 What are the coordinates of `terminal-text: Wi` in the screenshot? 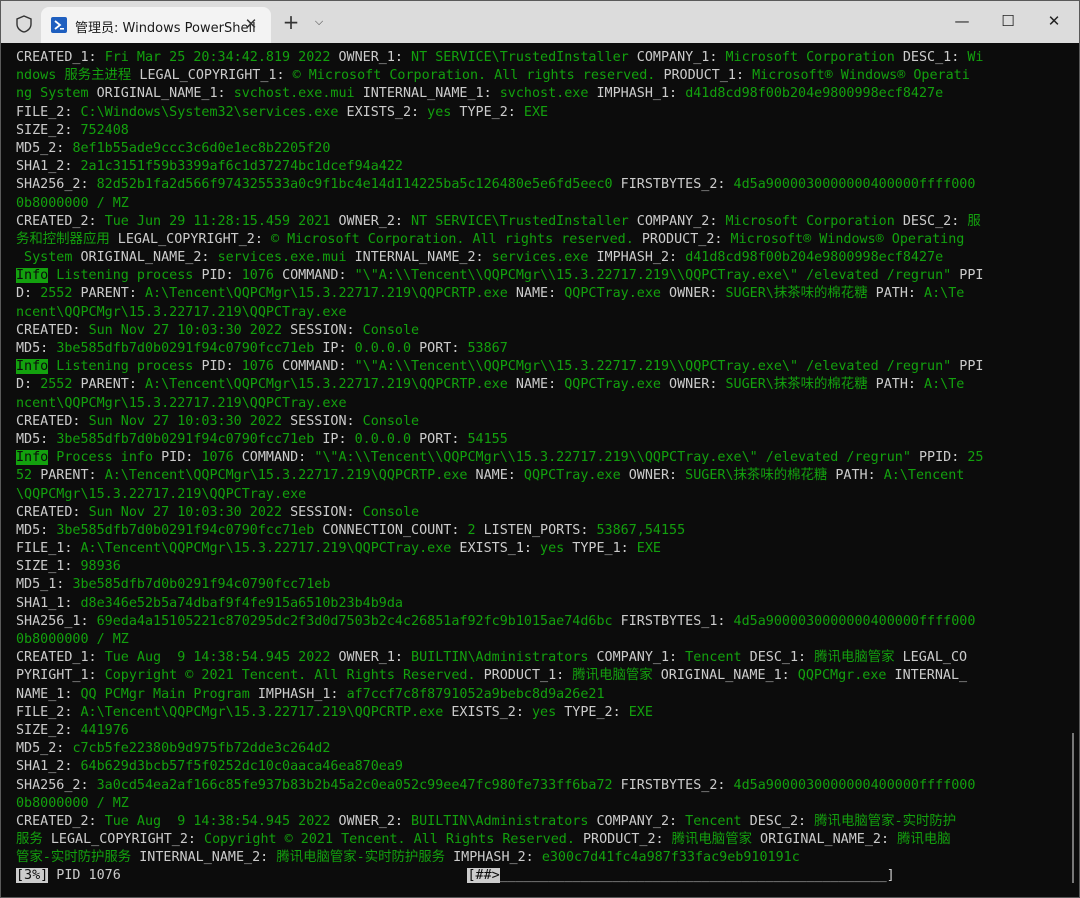 It's located at (975, 57).